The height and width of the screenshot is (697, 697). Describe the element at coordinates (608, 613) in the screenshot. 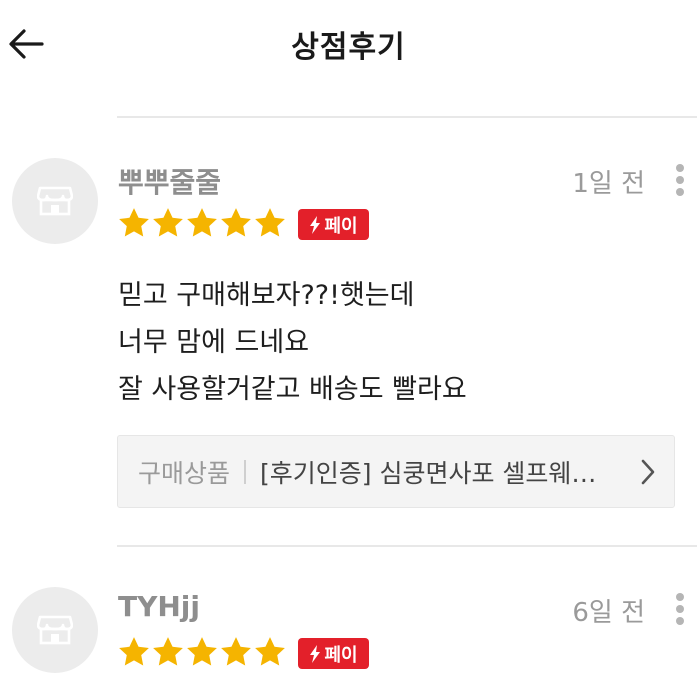

I see `review-date: 6일 전` at that location.